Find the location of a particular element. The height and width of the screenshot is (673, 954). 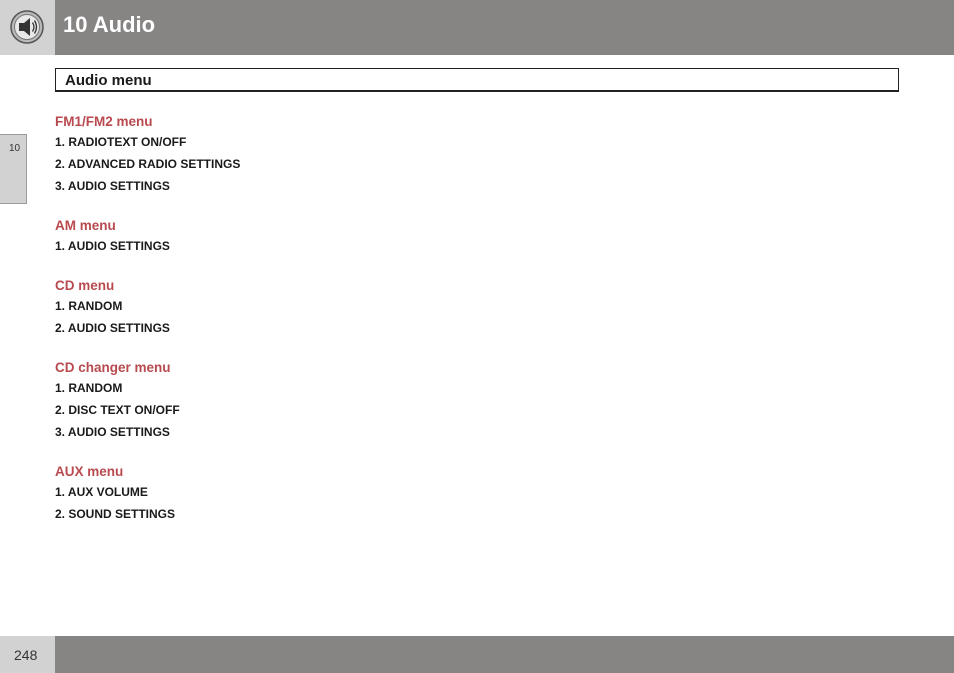

menu-heading: CD menu is located at coordinates (85, 285).